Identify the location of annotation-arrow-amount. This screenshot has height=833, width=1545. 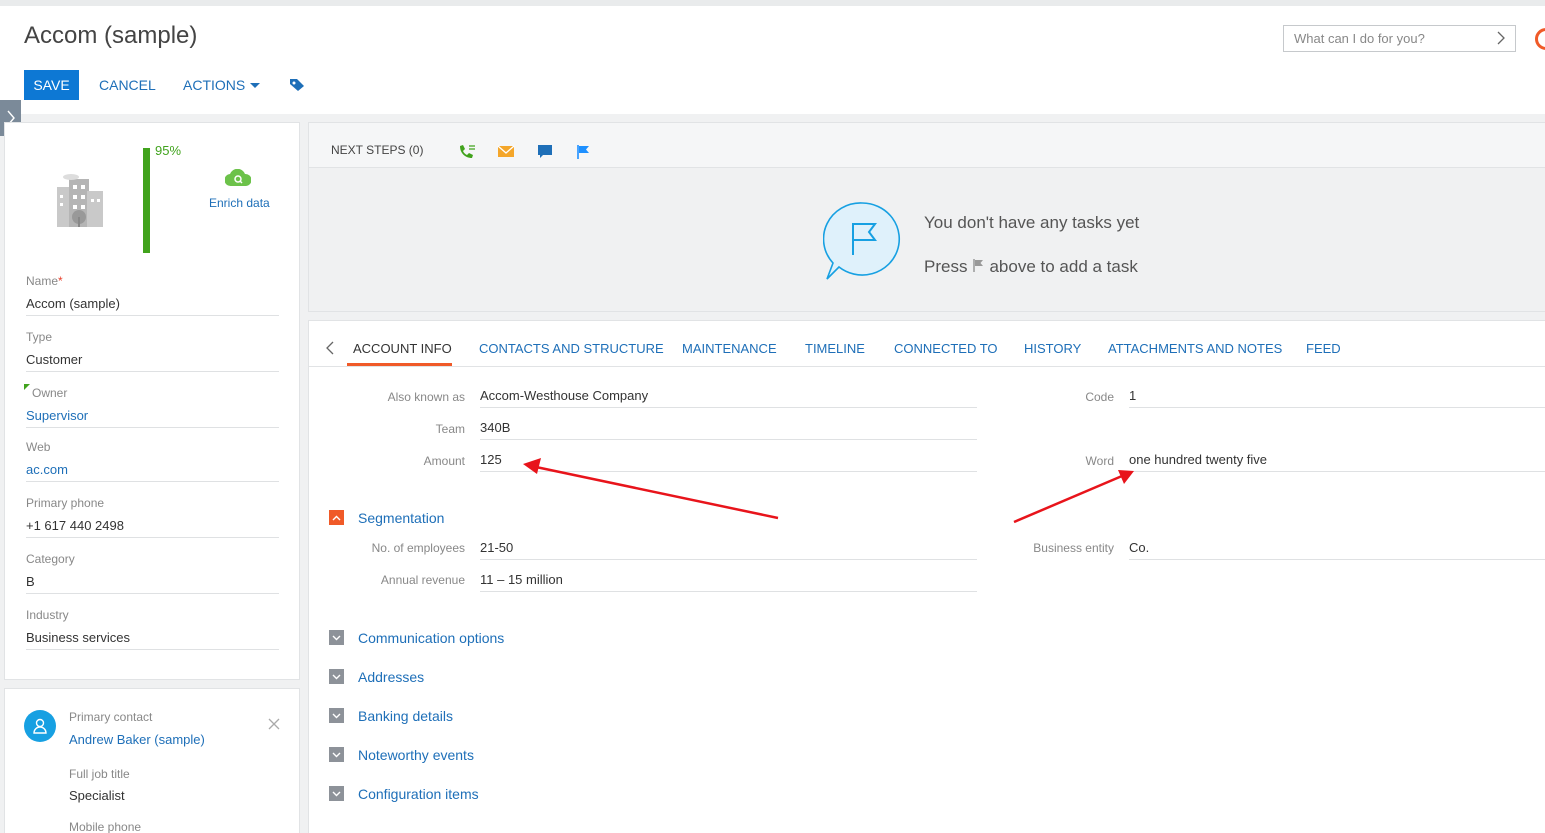
(651, 489).